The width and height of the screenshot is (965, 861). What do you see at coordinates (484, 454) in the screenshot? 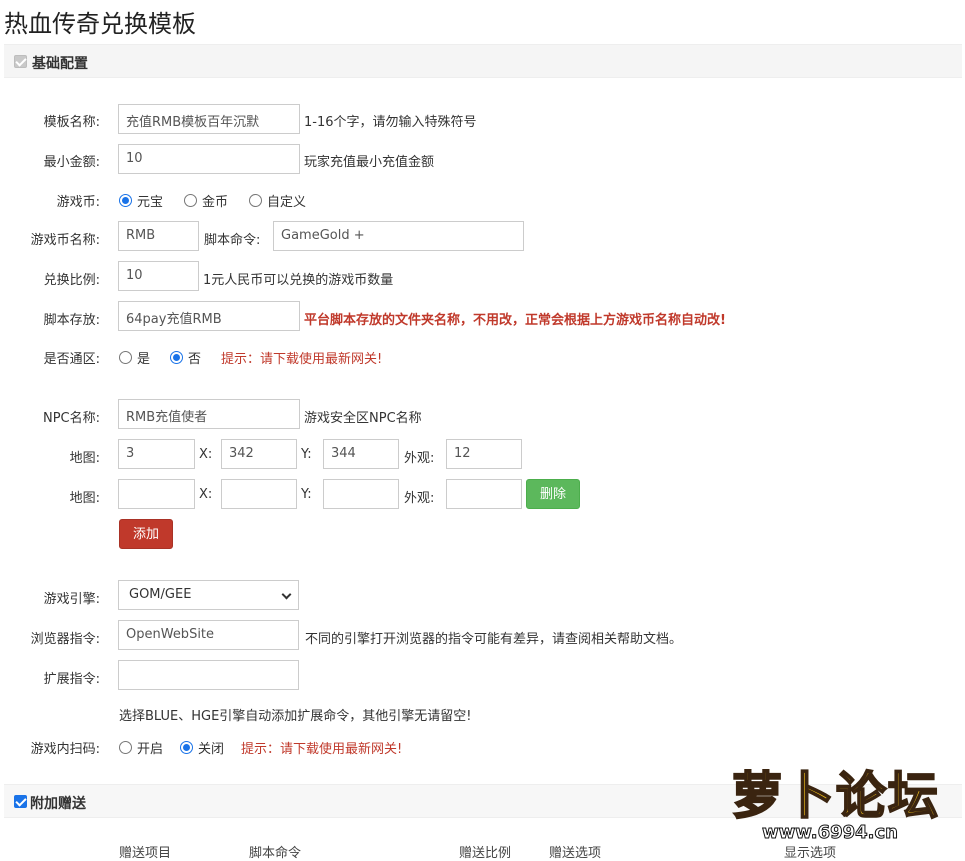
I see `look-input-1: 12` at bounding box center [484, 454].